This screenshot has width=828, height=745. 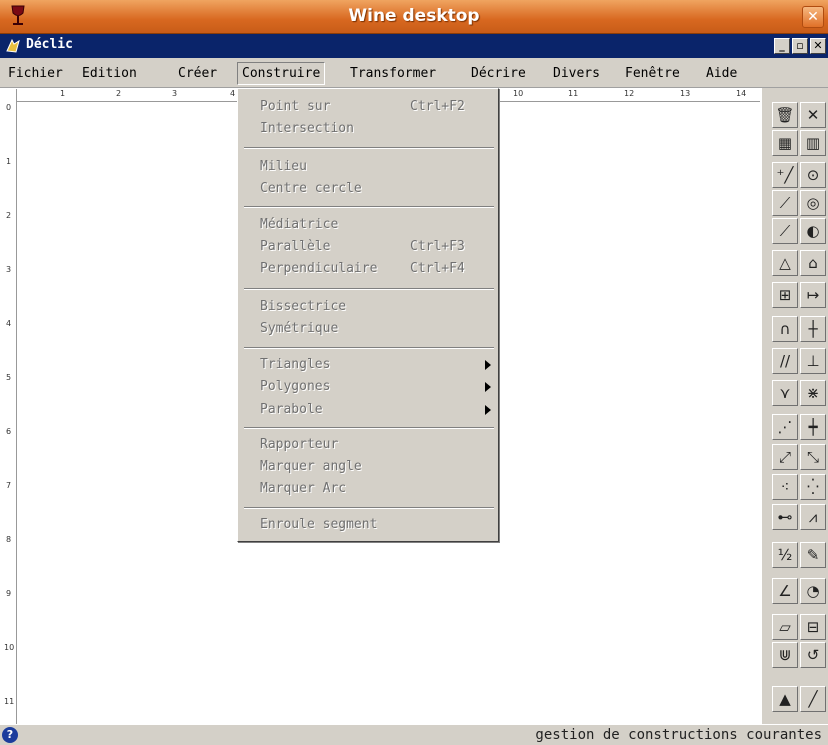 I want to click on ruler-h-label: 14, so click(x=741, y=93).